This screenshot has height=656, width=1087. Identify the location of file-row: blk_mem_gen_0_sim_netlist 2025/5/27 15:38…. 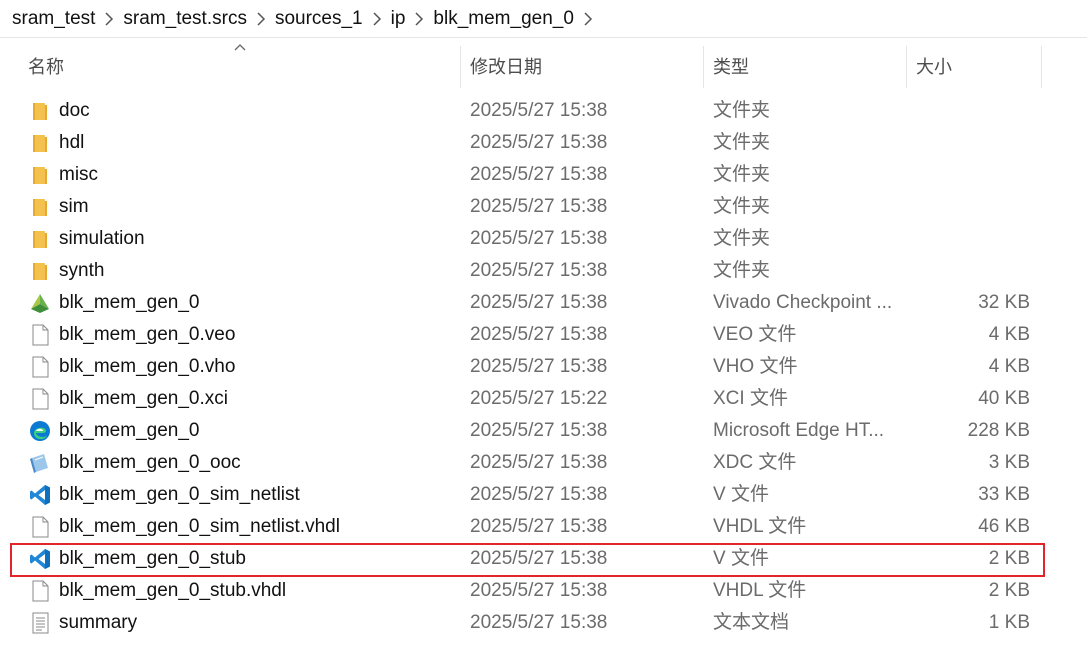
(543, 495).